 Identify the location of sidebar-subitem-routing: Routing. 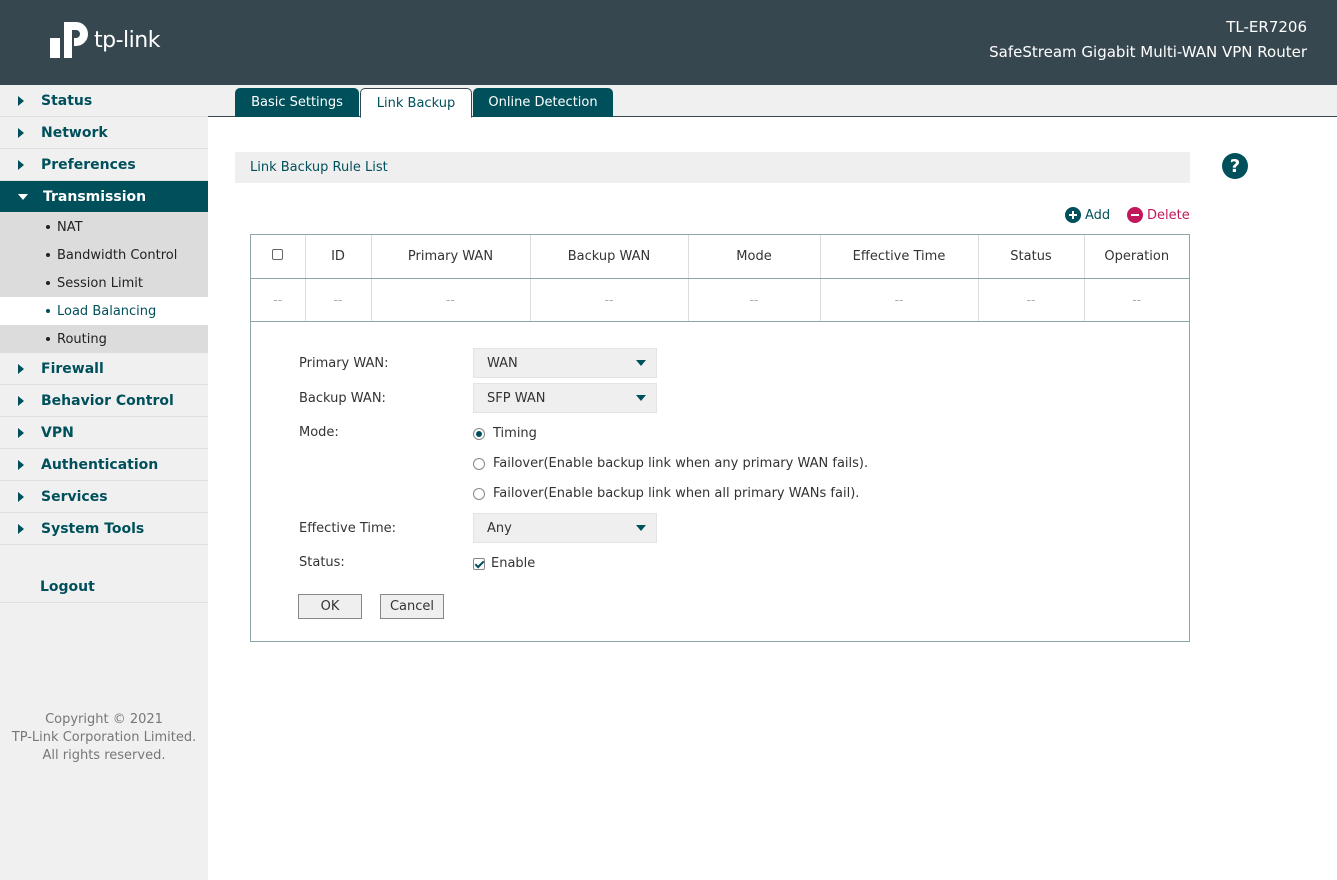
(104, 339).